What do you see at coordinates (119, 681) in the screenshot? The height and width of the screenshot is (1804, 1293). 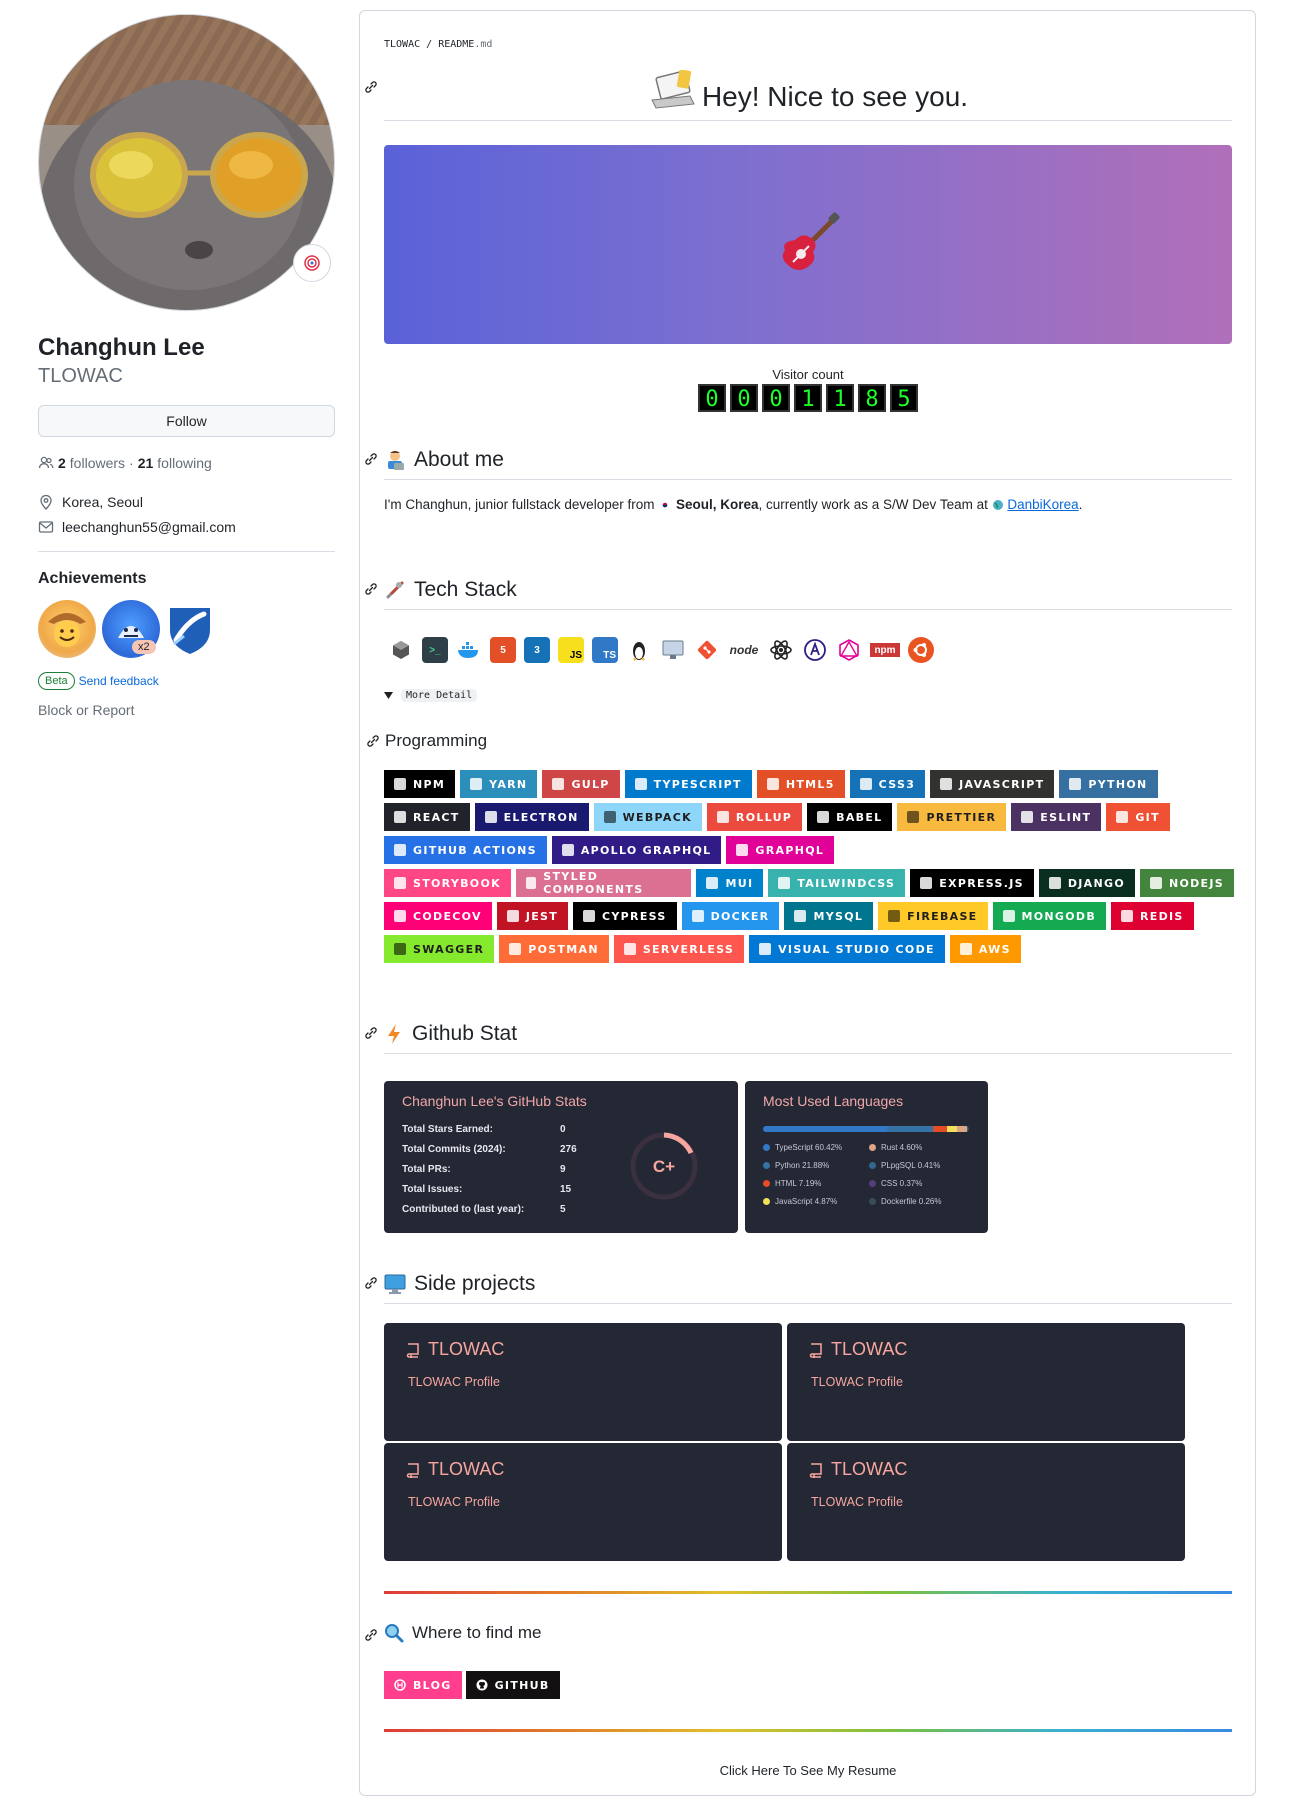 I see `send-feedback-link: Send feedback` at bounding box center [119, 681].